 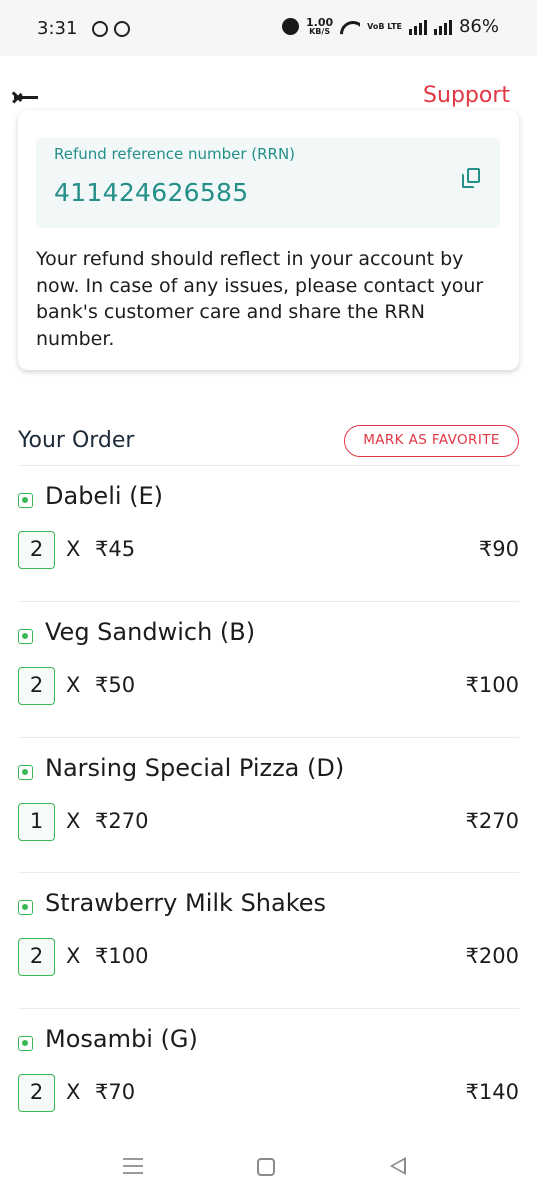 I want to click on item-name: Dabeli (E), so click(x=104, y=496).